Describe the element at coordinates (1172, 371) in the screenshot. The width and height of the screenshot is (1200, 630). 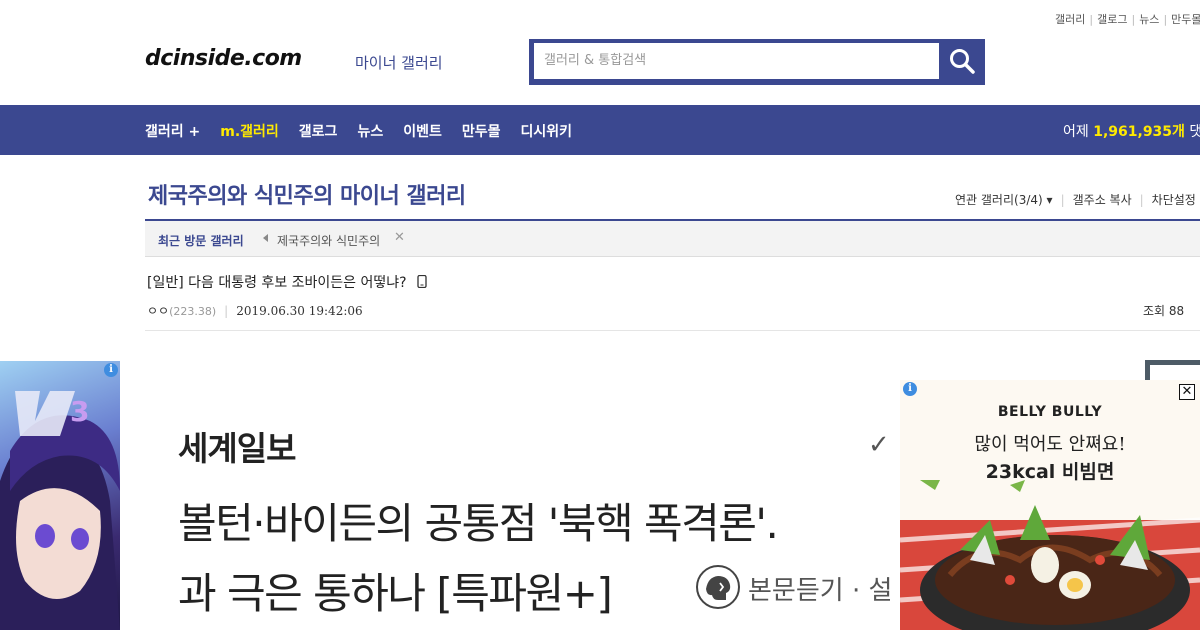
I see `right-widget-frame` at that location.